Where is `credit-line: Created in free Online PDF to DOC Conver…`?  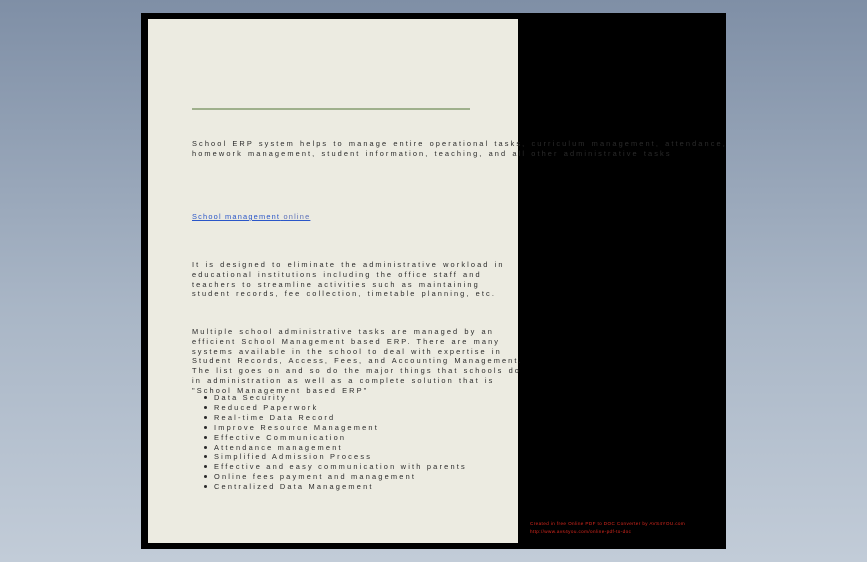 credit-line: Created in free Online PDF to DOC Conver… is located at coordinates (608, 523).